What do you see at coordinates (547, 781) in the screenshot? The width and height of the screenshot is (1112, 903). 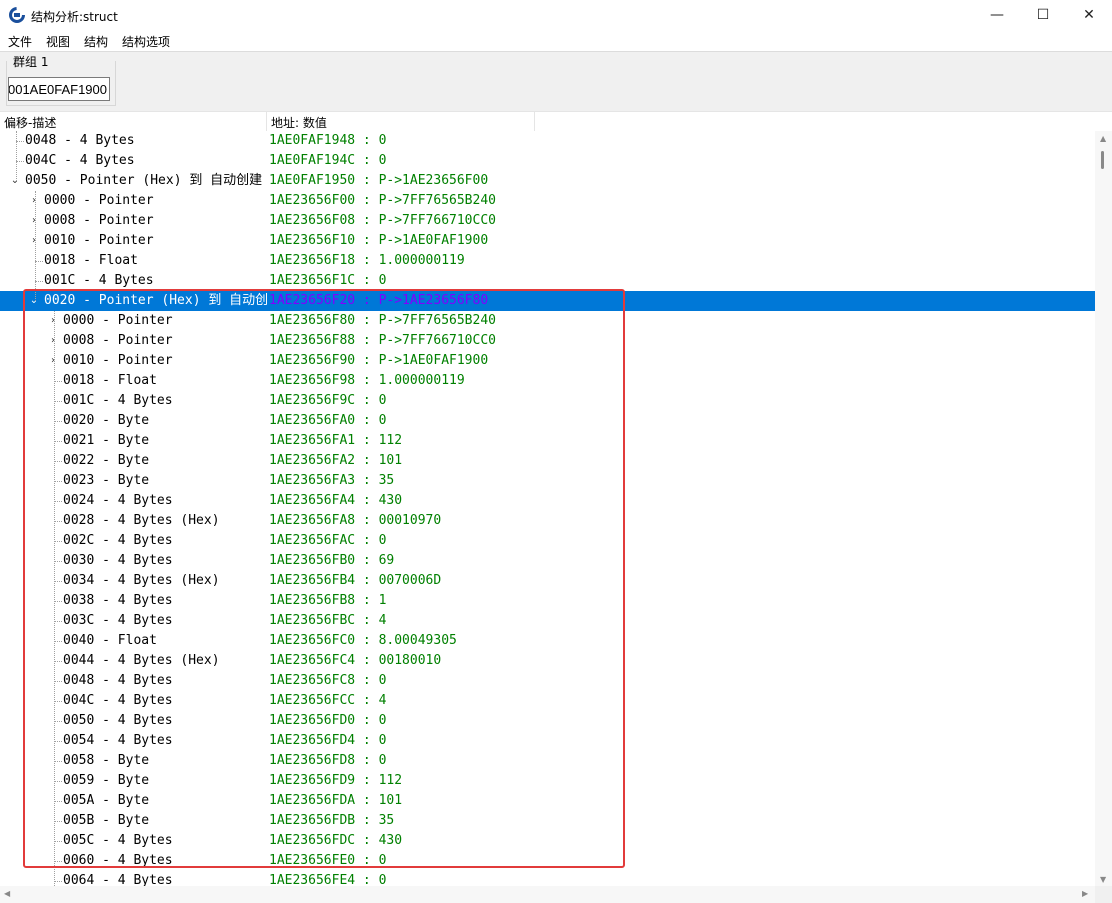 I see `tree-row: 0059 - Byte 1AE23656FD9 : 112` at bounding box center [547, 781].